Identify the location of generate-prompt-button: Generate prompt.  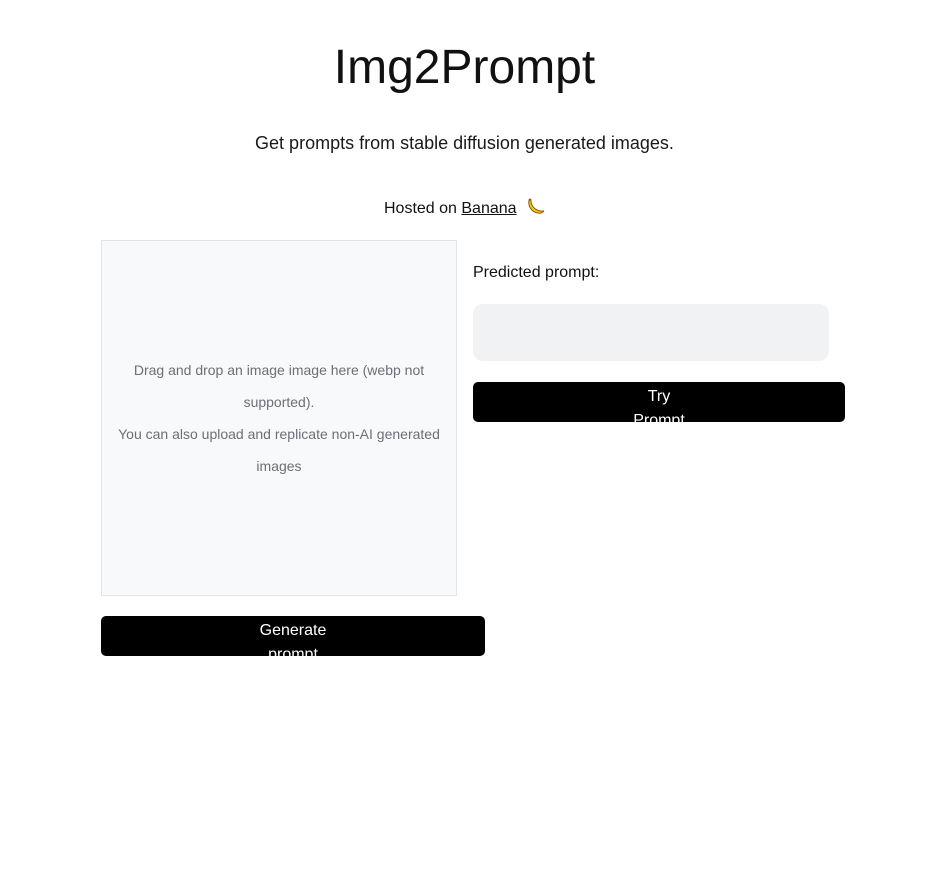
(293, 636).